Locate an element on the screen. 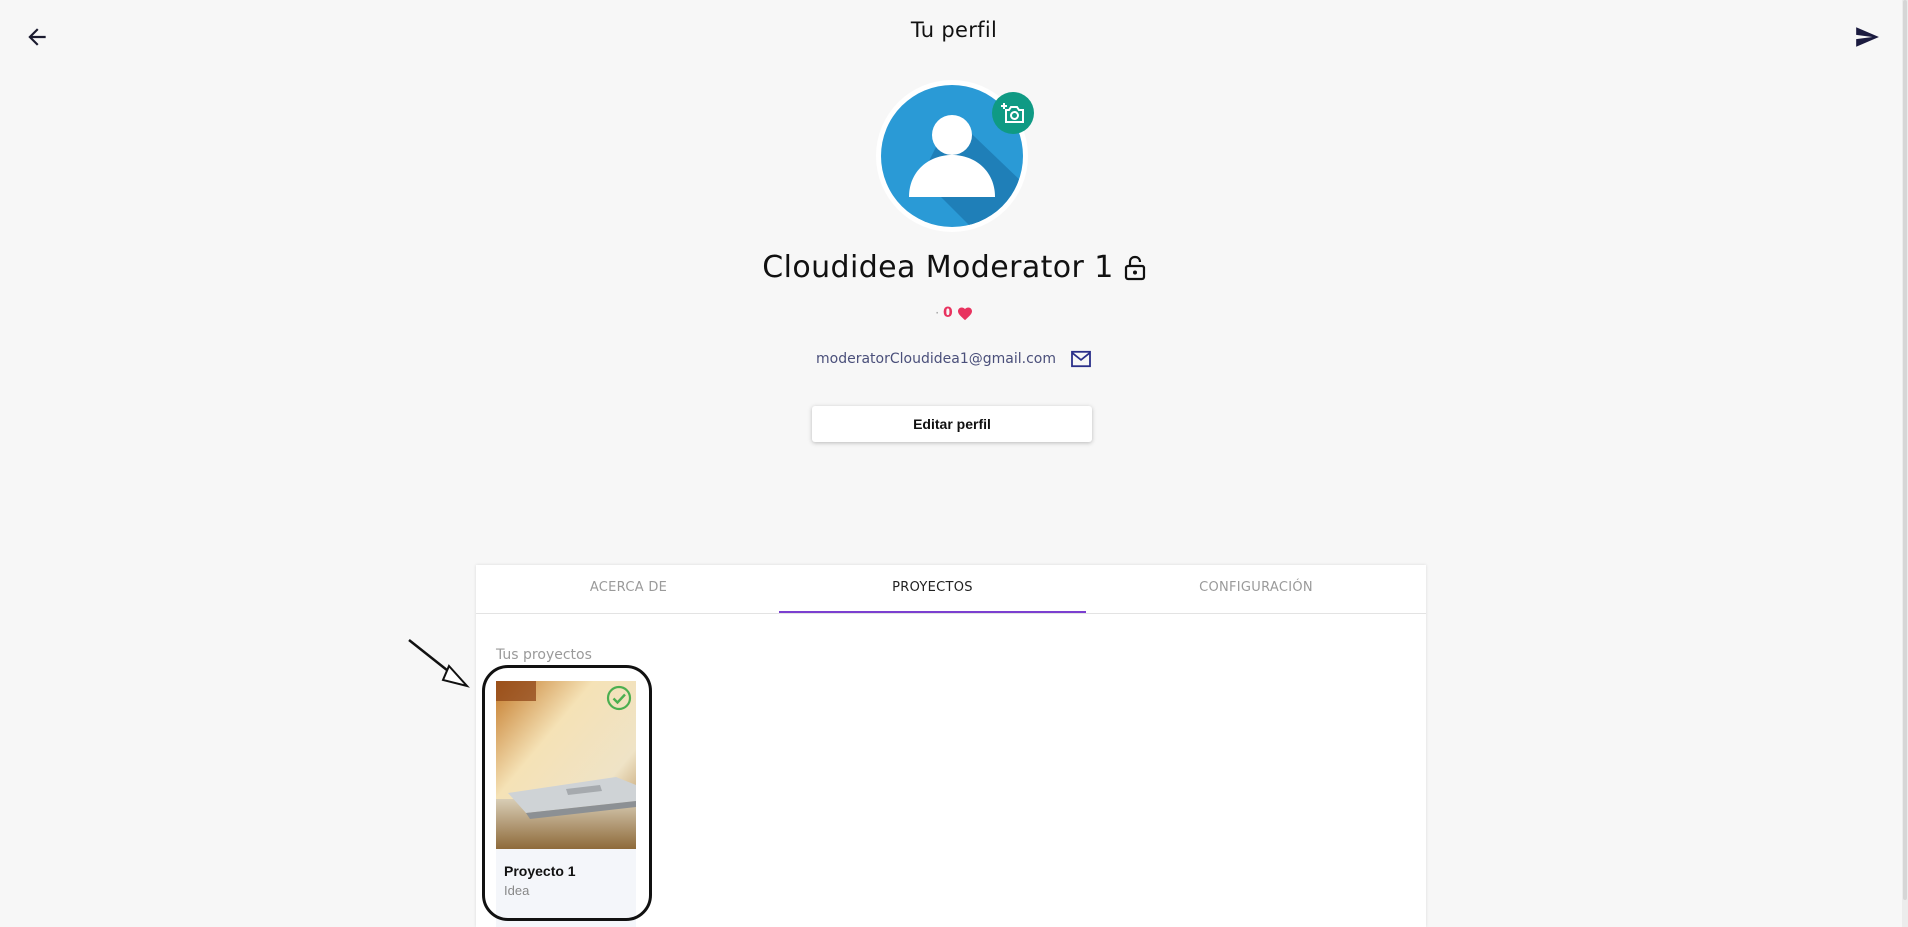  pointer-arrow-icon is located at coordinates (439, 663).